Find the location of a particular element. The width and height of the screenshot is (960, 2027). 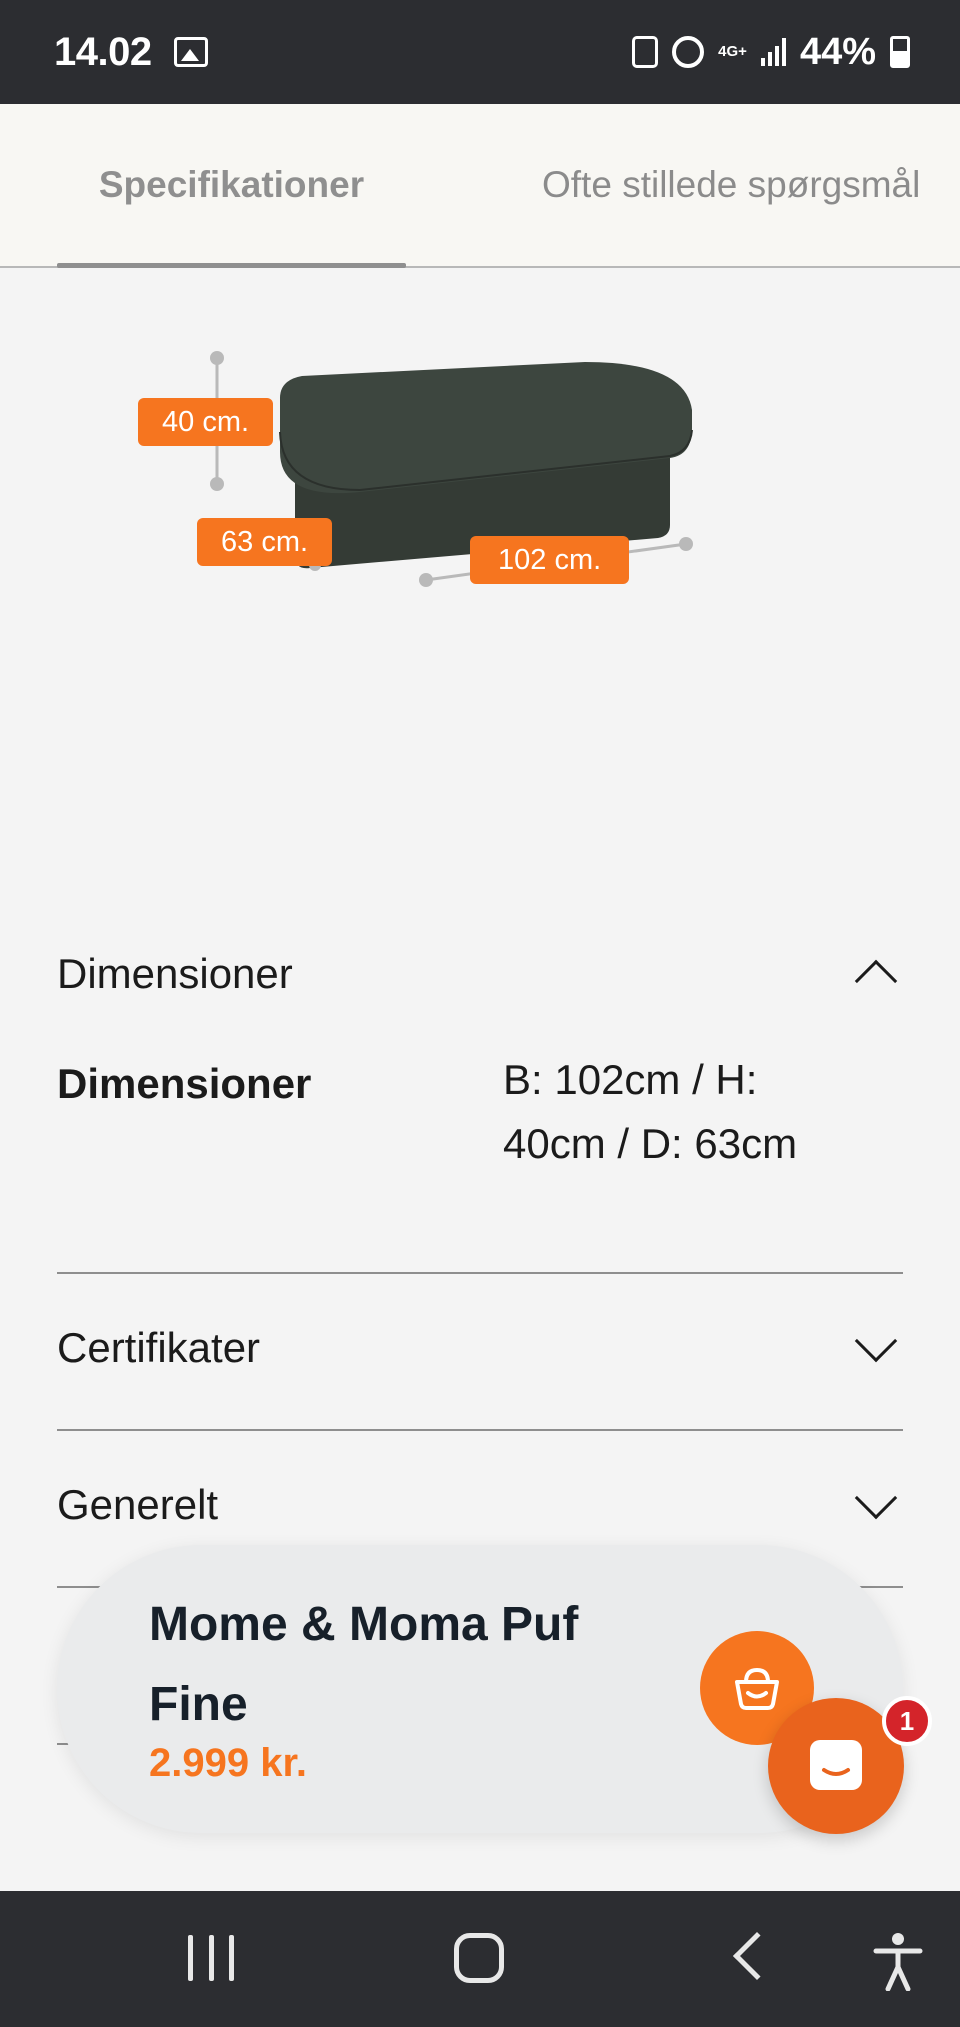

battery-percentage: 44% is located at coordinates (837, 51).